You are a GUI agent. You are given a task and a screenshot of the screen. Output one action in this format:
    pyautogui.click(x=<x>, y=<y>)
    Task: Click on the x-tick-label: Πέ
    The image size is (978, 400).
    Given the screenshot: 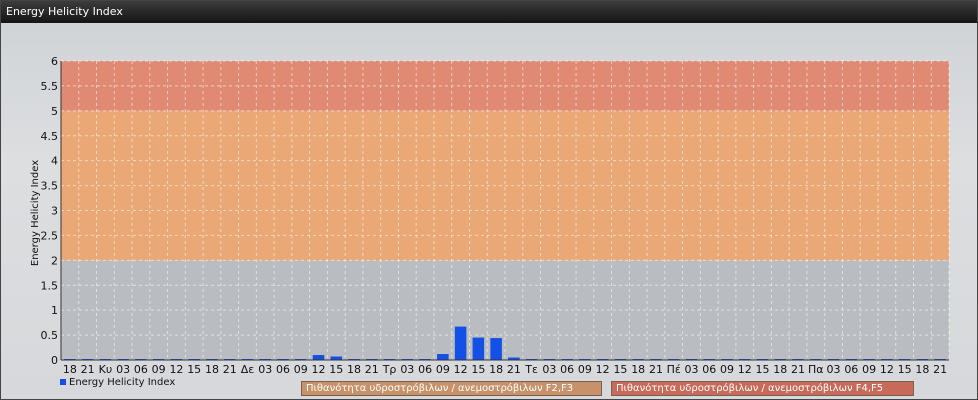 What is the action you would take?
    pyautogui.click(x=674, y=369)
    